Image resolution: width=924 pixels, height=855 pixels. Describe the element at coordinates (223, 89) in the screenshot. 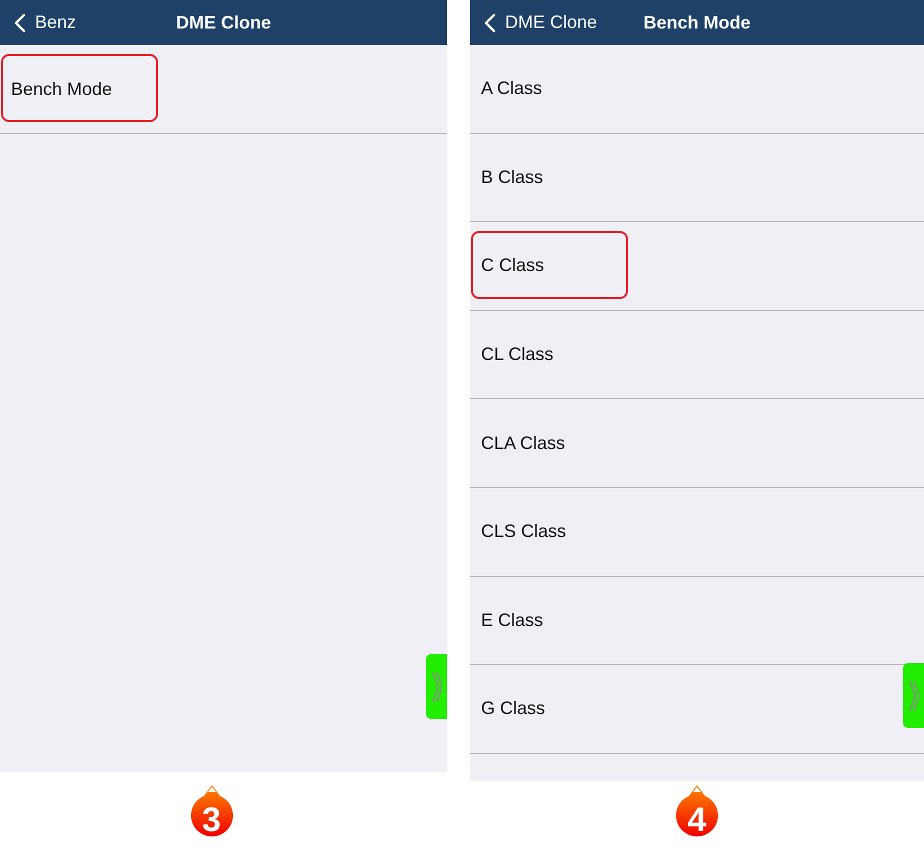

I see `list-item: Bench Mode` at that location.